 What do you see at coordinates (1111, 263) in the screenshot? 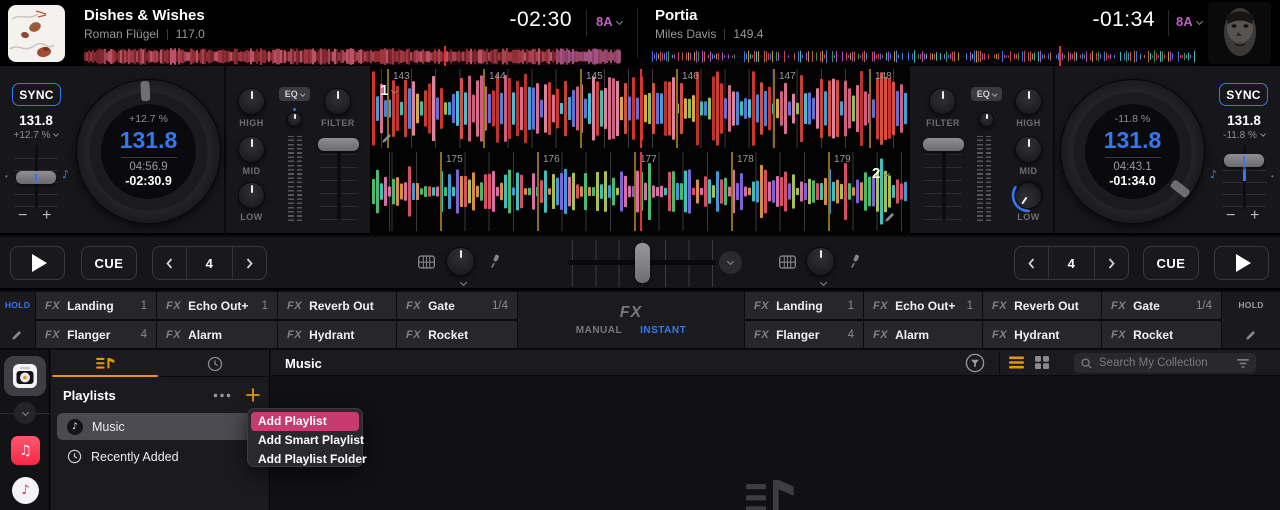
I see `deck2-loop-double-button` at bounding box center [1111, 263].